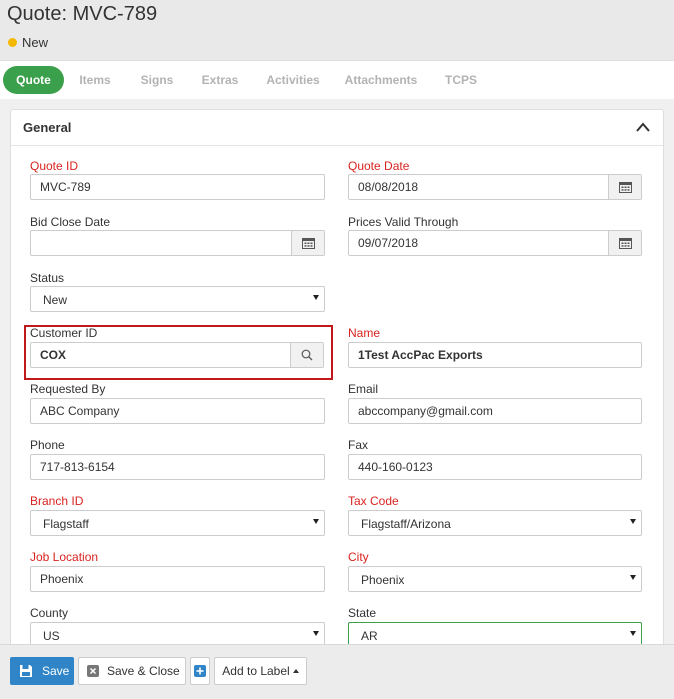  What do you see at coordinates (403, 222) in the screenshot?
I see `prices-valid-through-label: Prices Valid Through` at bounding box center [403, 222].